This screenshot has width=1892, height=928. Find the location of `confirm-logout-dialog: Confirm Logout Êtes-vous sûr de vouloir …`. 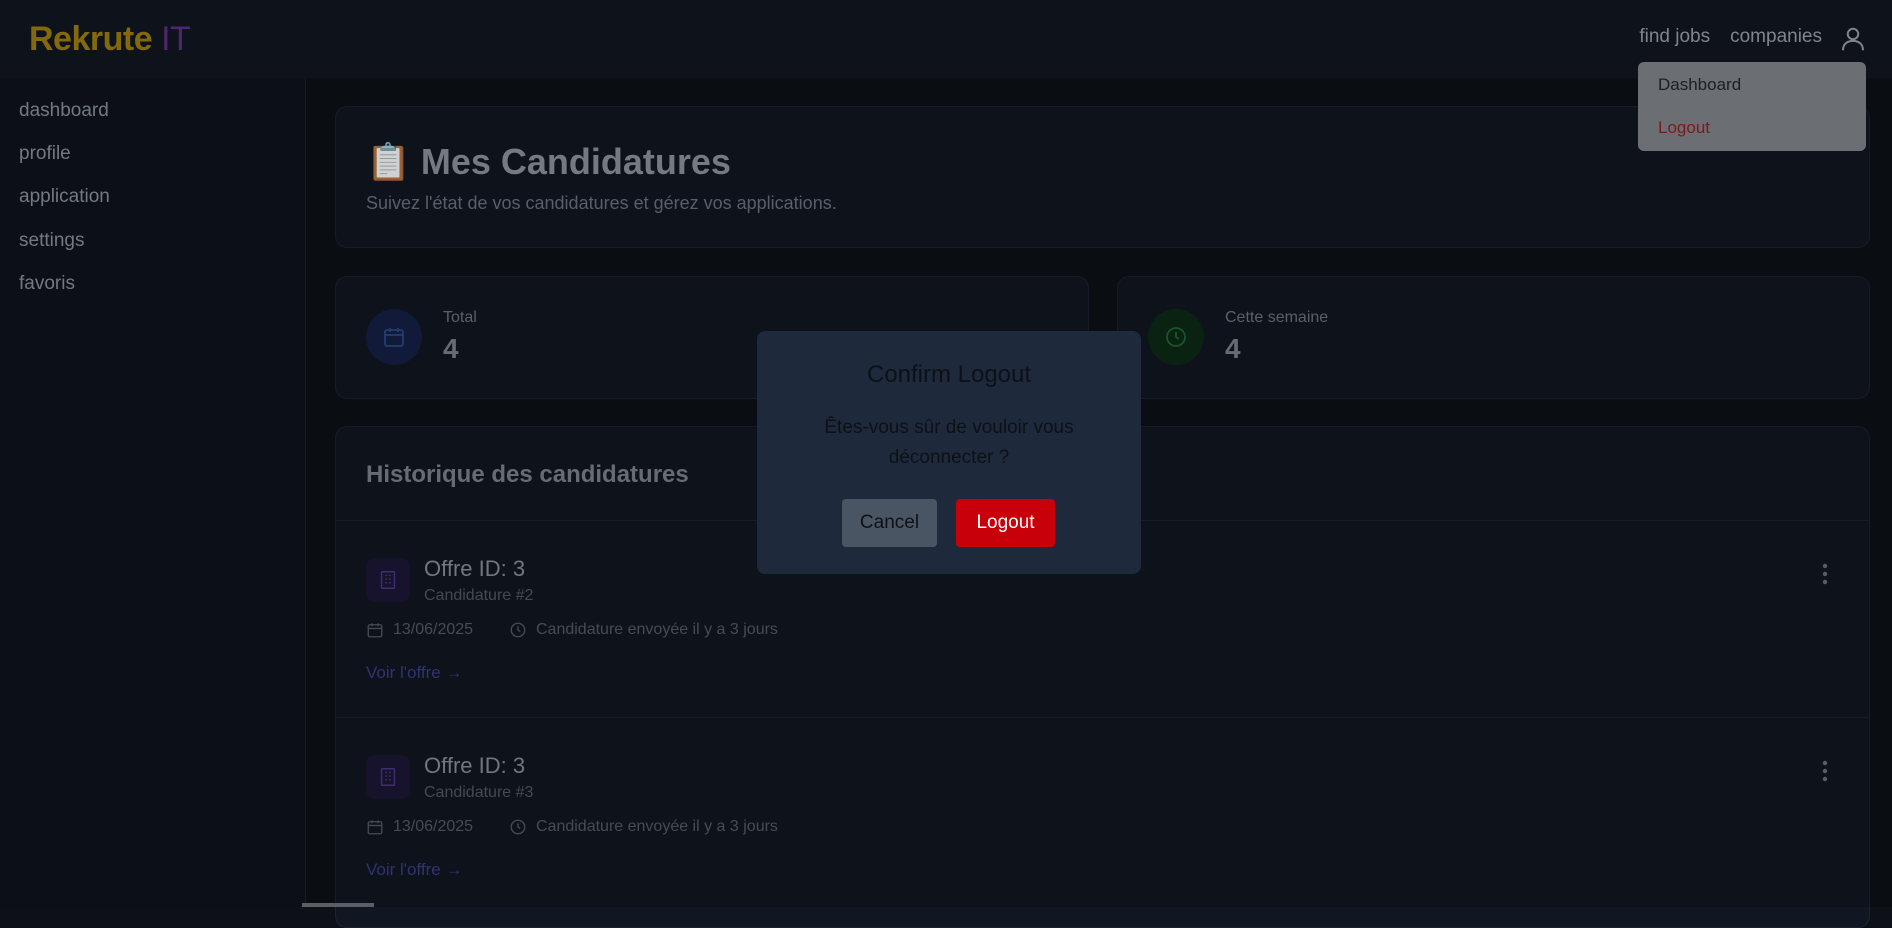

confirm-logout-dialog: Confirm Logout Êtes-vous sûr de vouloir … is located at coordinates (949, 452).